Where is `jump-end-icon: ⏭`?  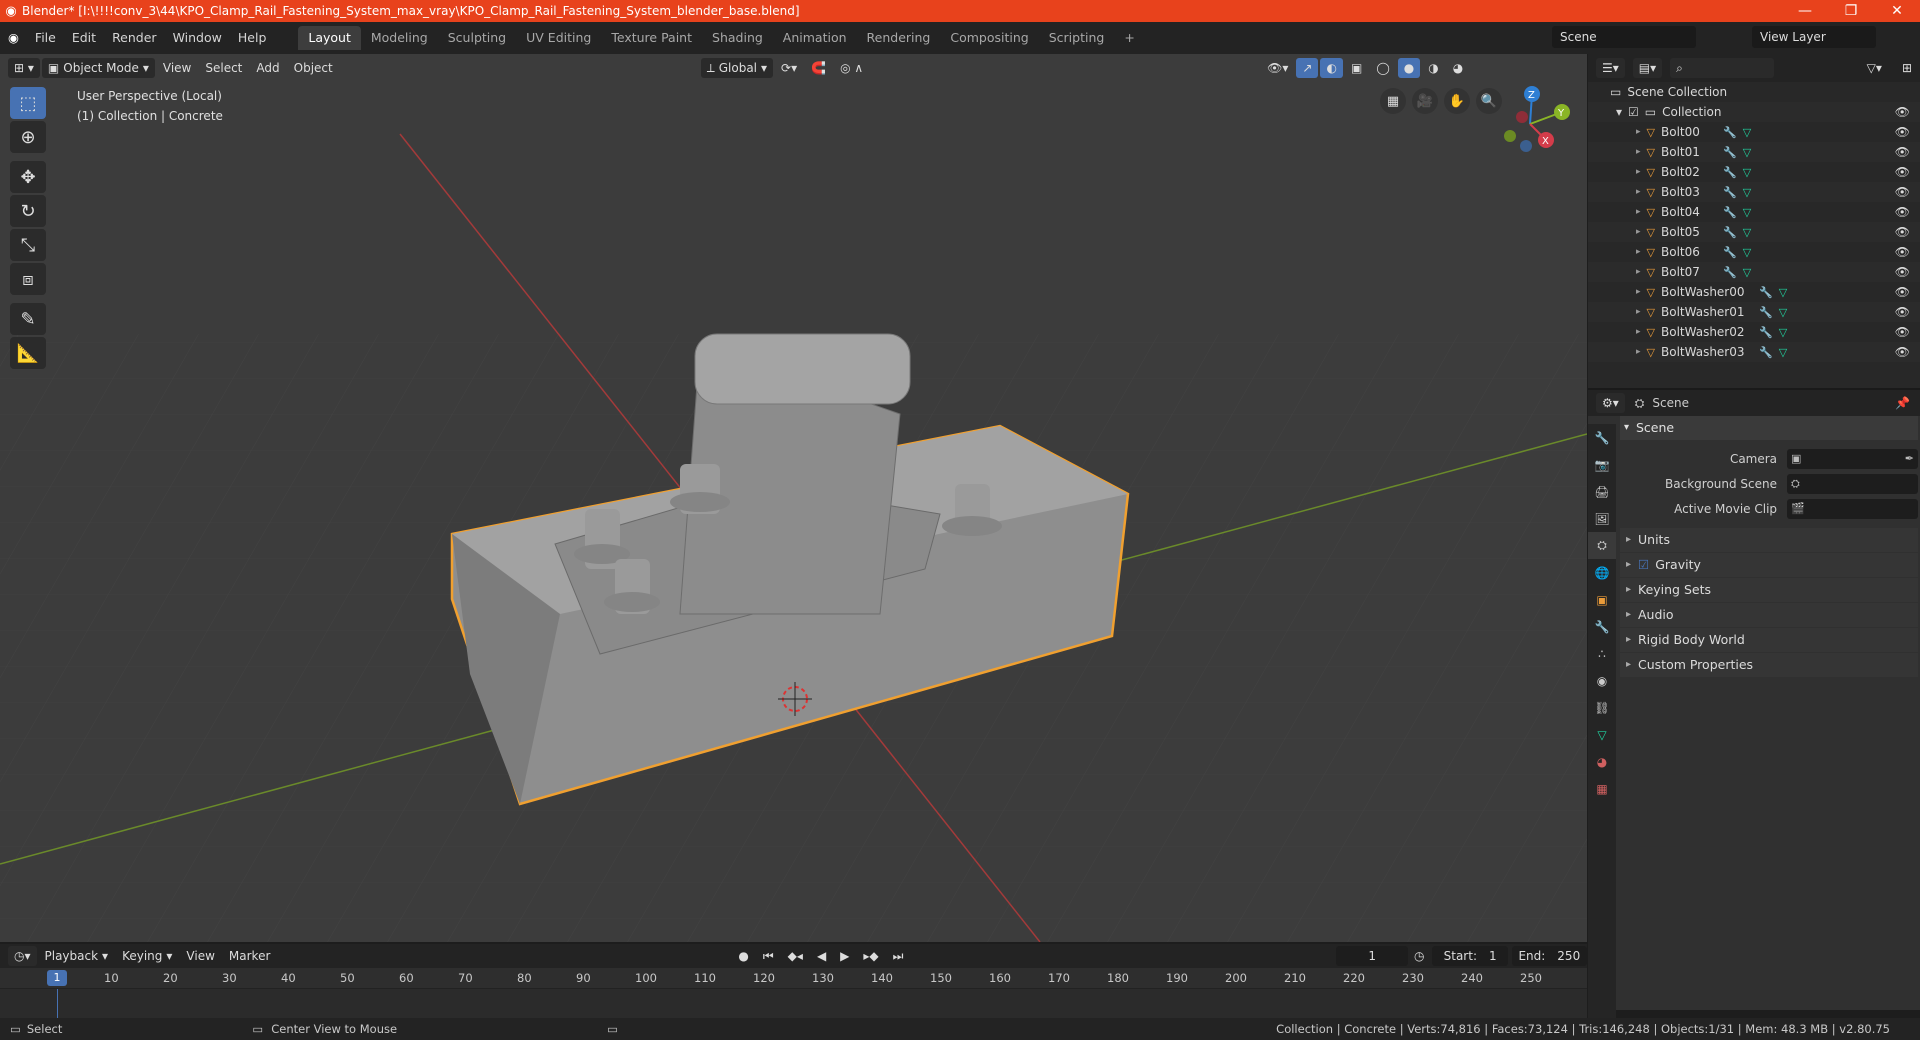
jump-end-icon: ⏭ is located at coordinates (898, 956).